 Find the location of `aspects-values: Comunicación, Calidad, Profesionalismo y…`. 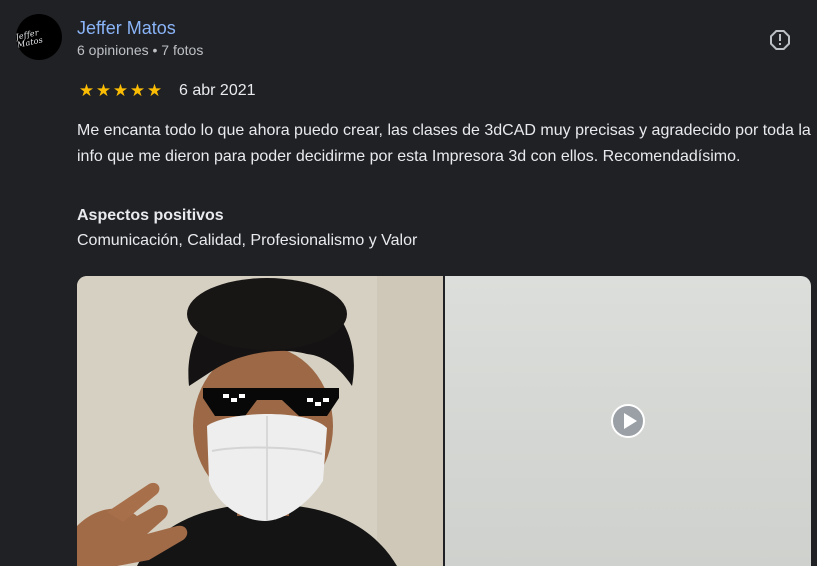

aspects-values: Comunicación, Calidad, Profesionalismo y… is located at coordinates (247, 240).